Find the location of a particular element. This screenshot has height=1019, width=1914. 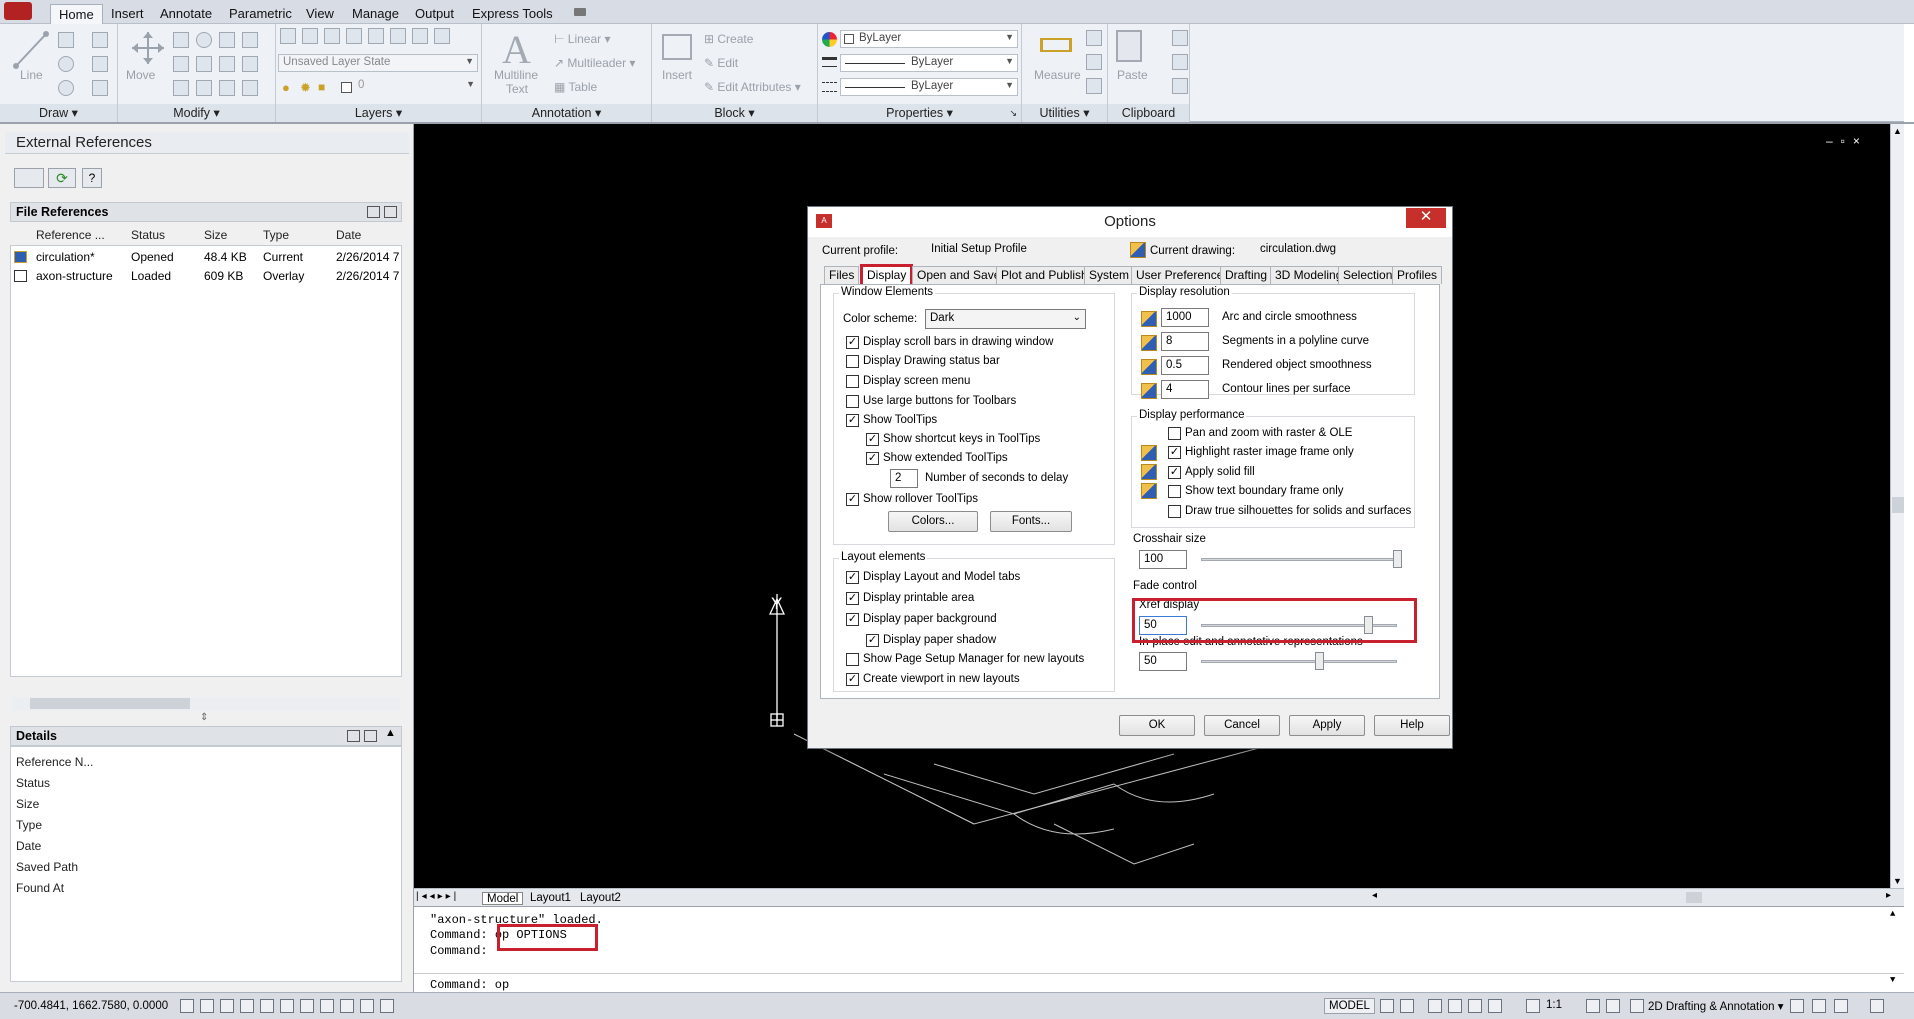

tab-plot-and-publish: Plot and Publish is located at coordinates (1044, 275).